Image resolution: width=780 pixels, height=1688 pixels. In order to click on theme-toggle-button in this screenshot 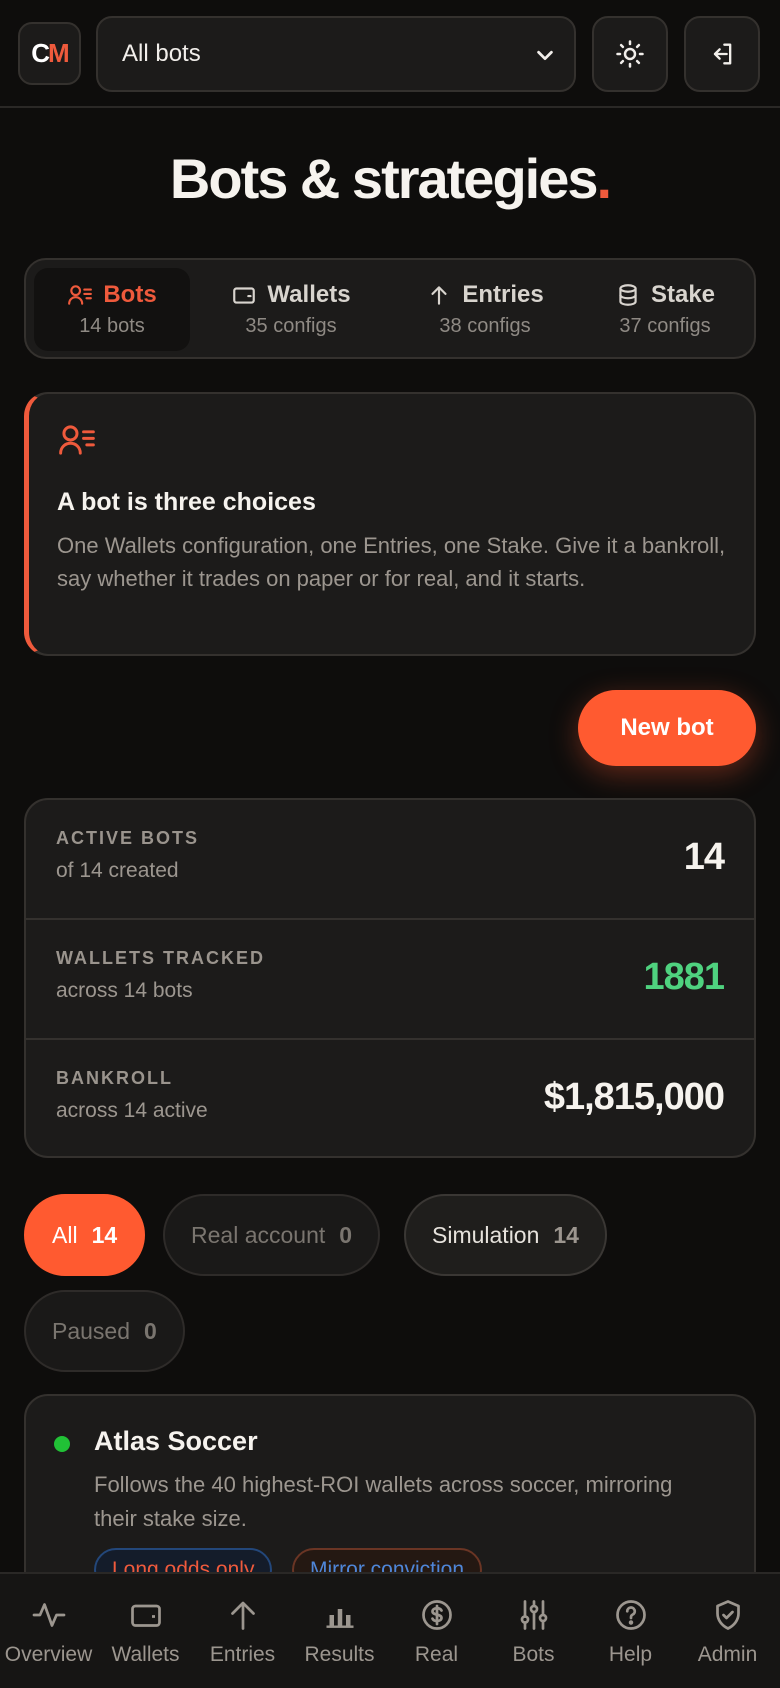, I will do `click(630, 54)`.